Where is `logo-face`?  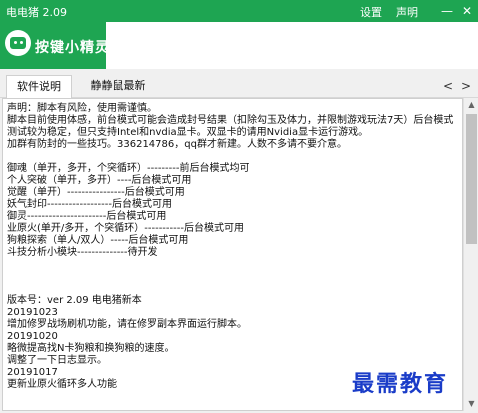 logo-face is located at coordinates (18, 43).